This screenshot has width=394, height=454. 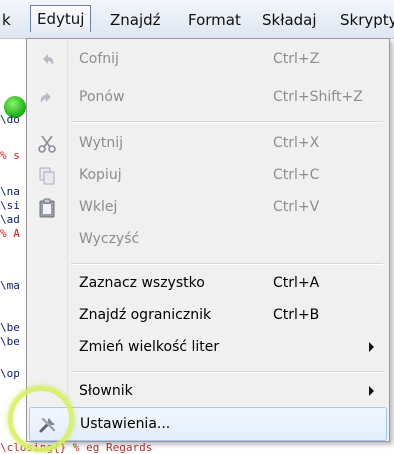 I want to click on menu-item-label: Wklej, so click(x=98, y=207).